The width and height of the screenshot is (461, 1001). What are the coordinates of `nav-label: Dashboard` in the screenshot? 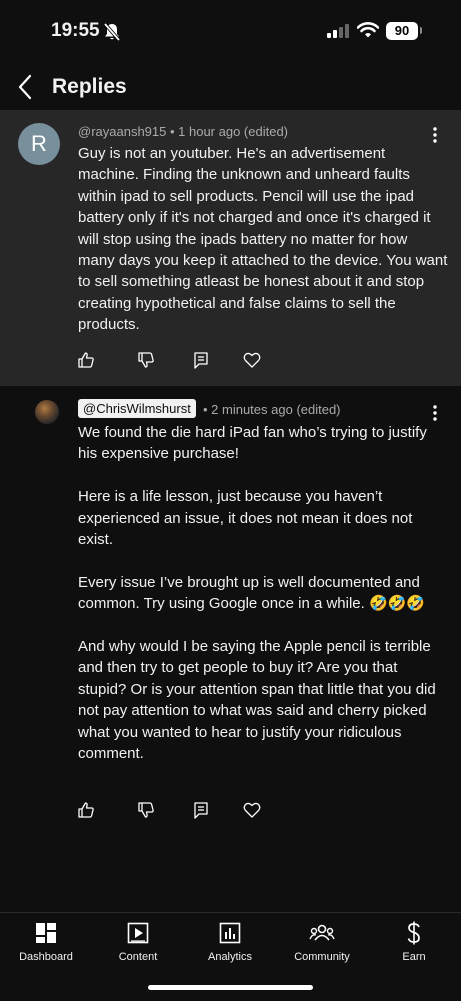 It's located at (46, 957).